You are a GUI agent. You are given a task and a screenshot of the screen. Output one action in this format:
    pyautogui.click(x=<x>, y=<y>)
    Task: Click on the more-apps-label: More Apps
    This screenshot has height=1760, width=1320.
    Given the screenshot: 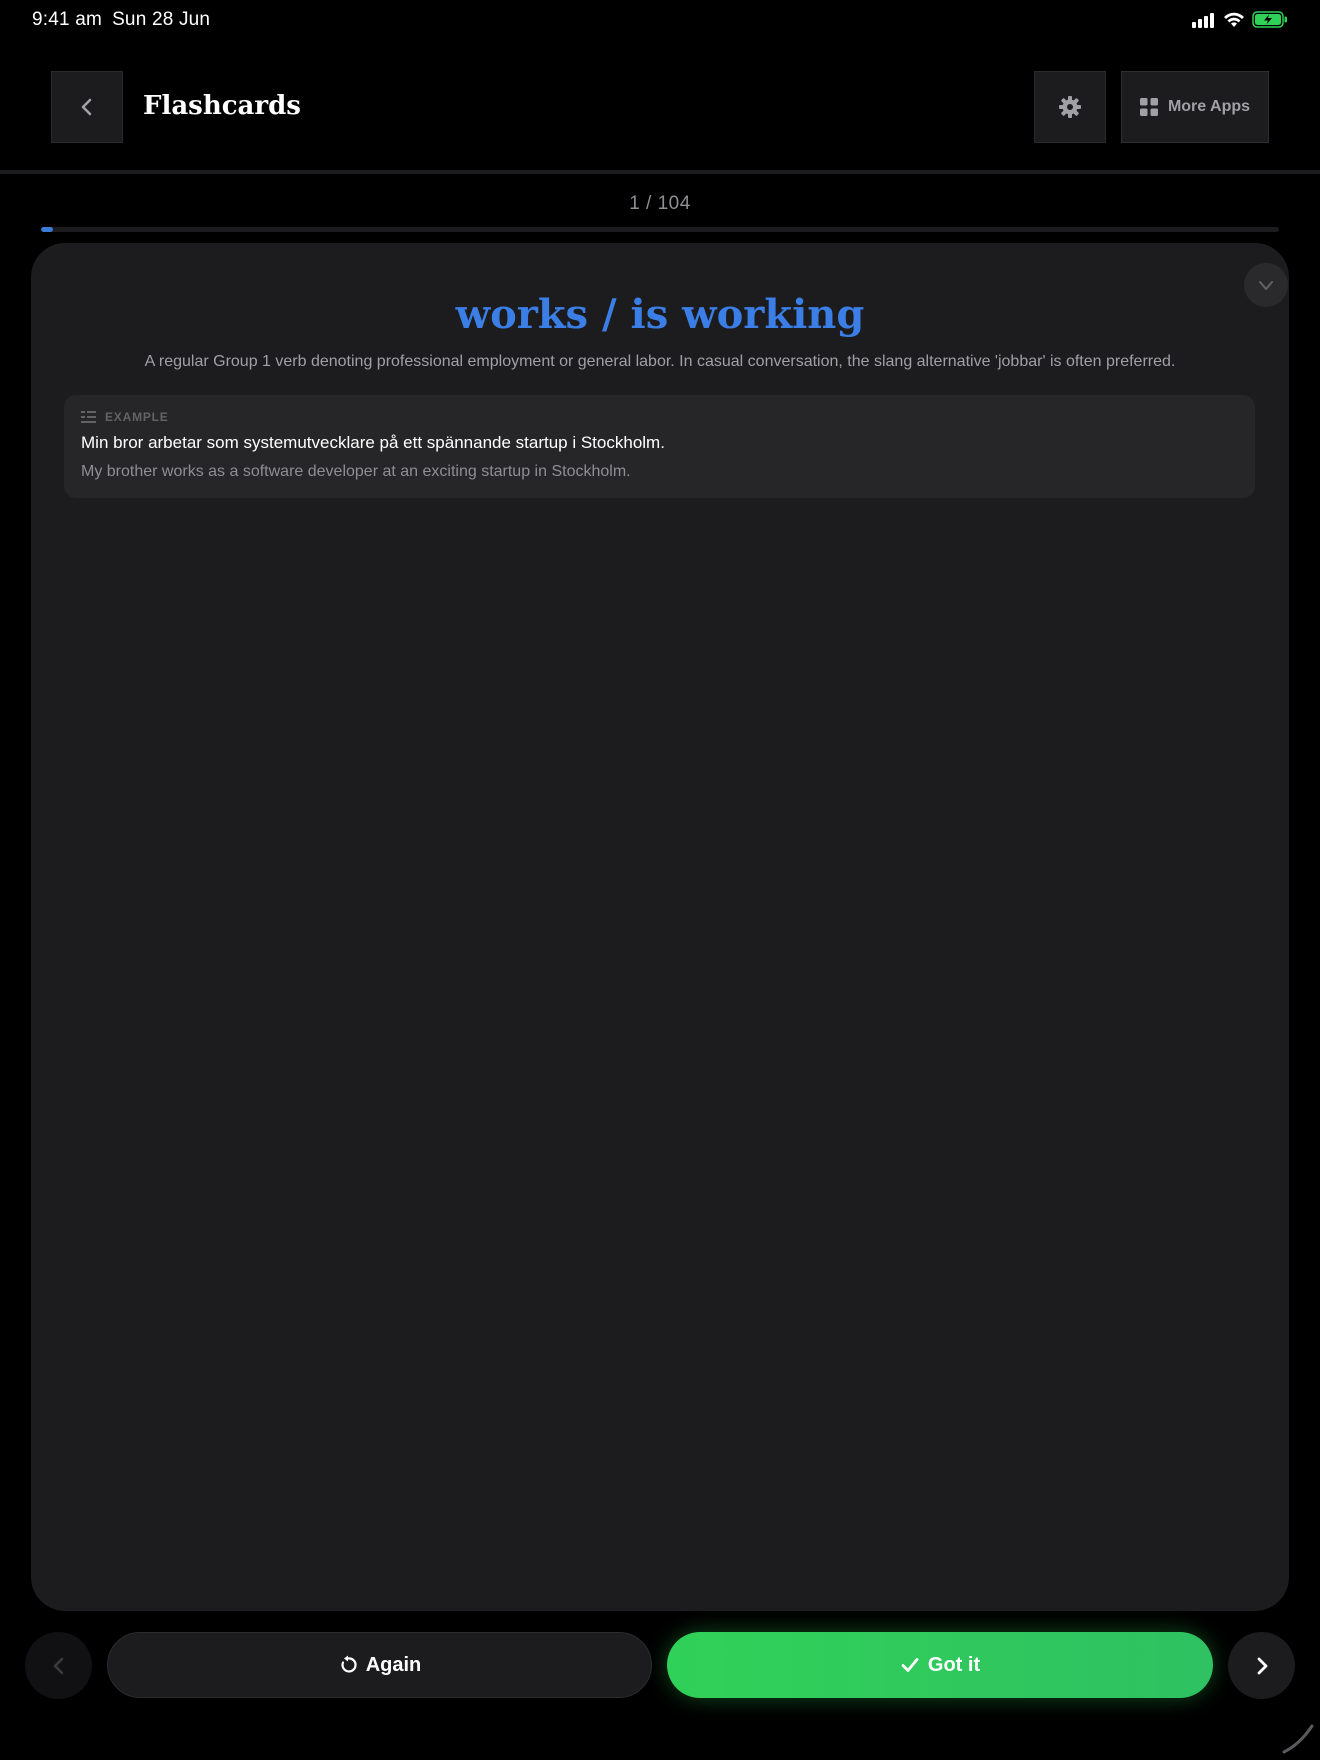 What is the action you would take?
    pyautogui.click(x=1209, y=106)
    